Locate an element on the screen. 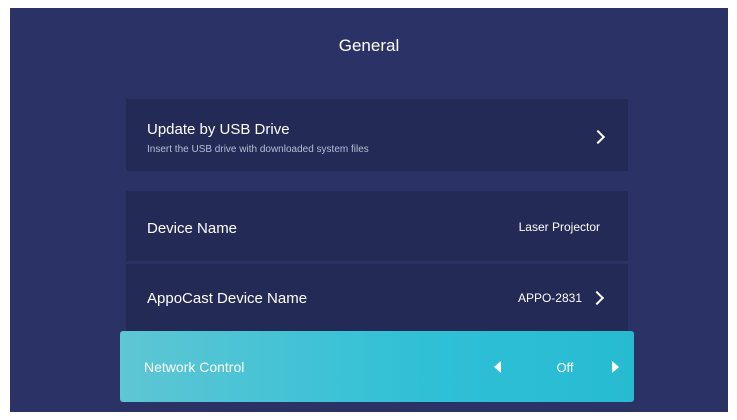 The width and height of the screenshot is (737, 420). triangle-right-icon is located at coordinates (615, 367).